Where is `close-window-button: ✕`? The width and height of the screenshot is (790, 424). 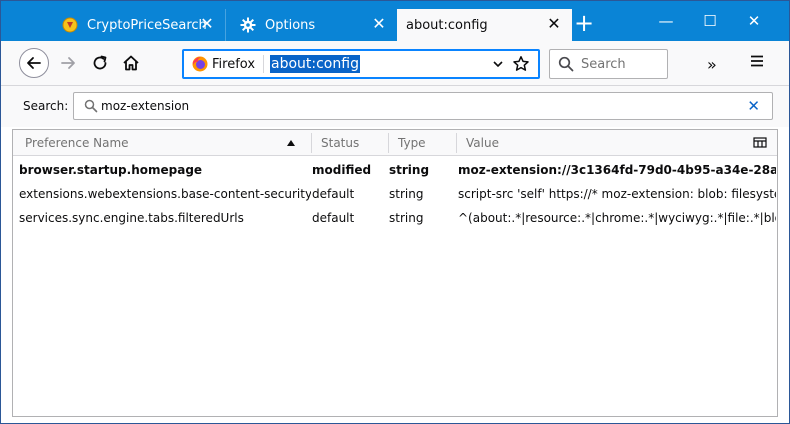
close-window-button: ✕ is located at coordinates (754, 21).